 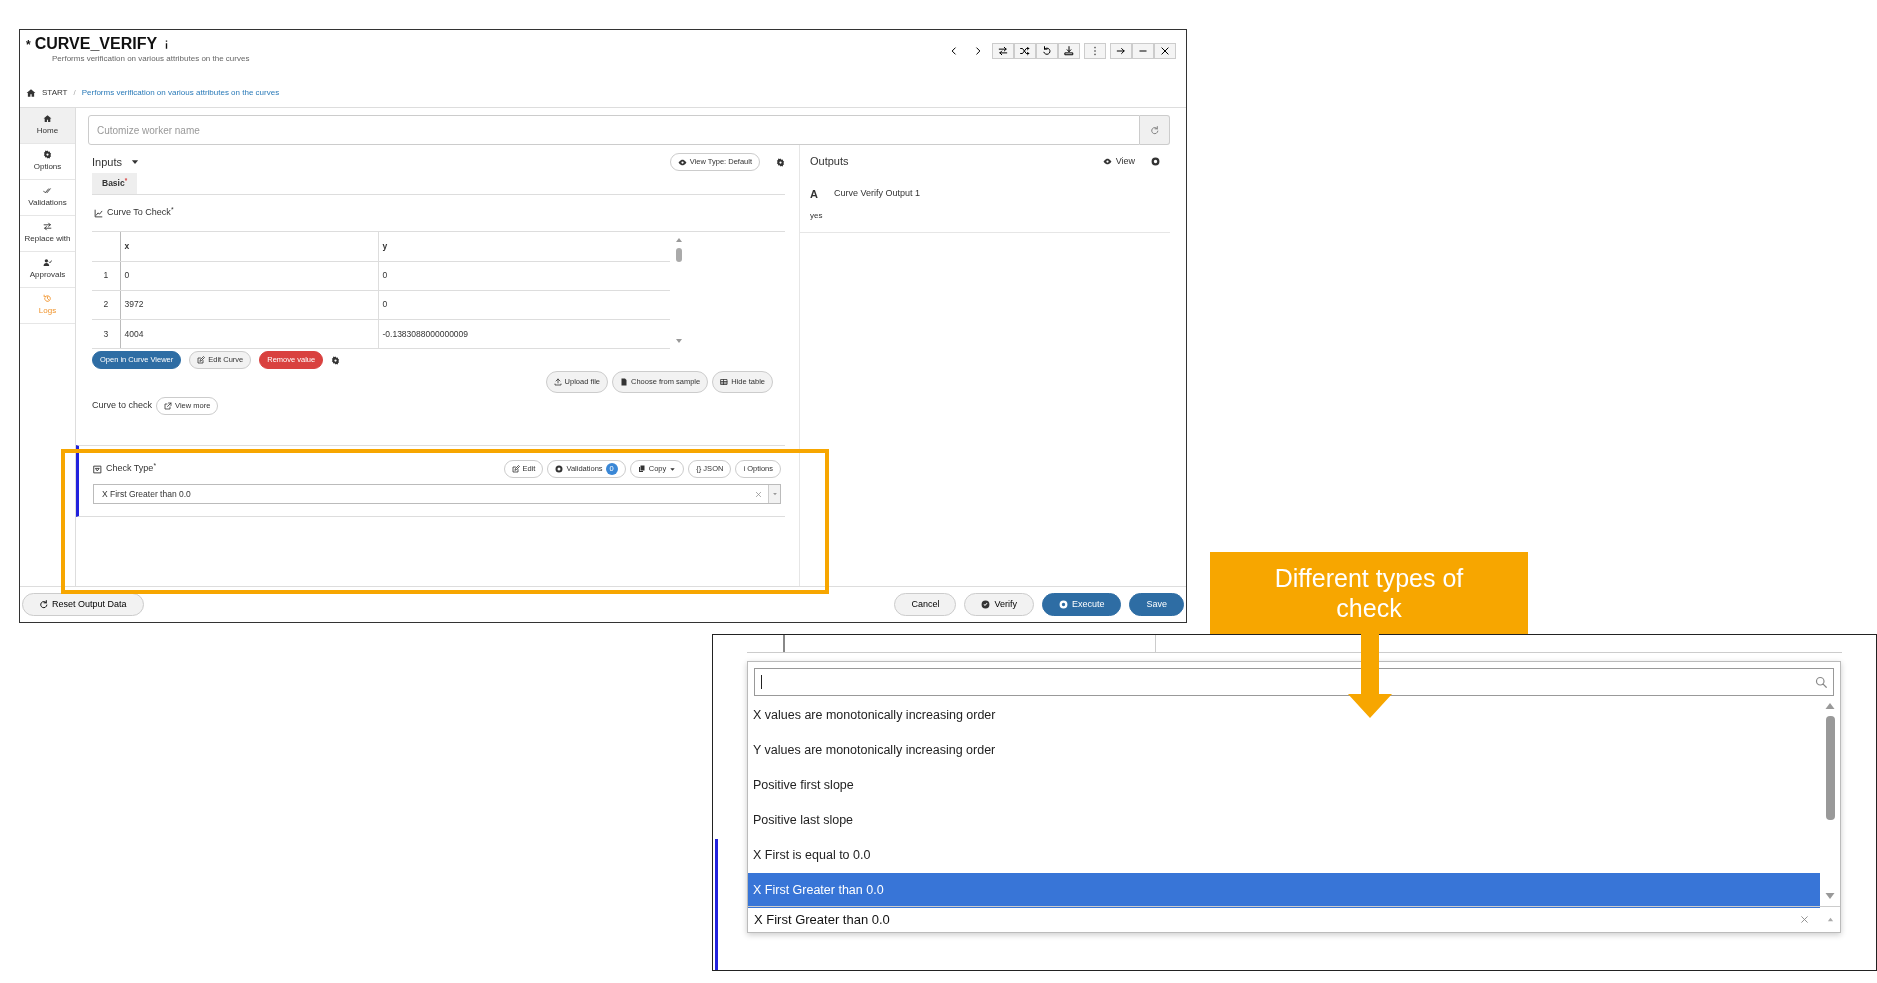 I want to click on shuffle-button, so click(x=1025, y=50).